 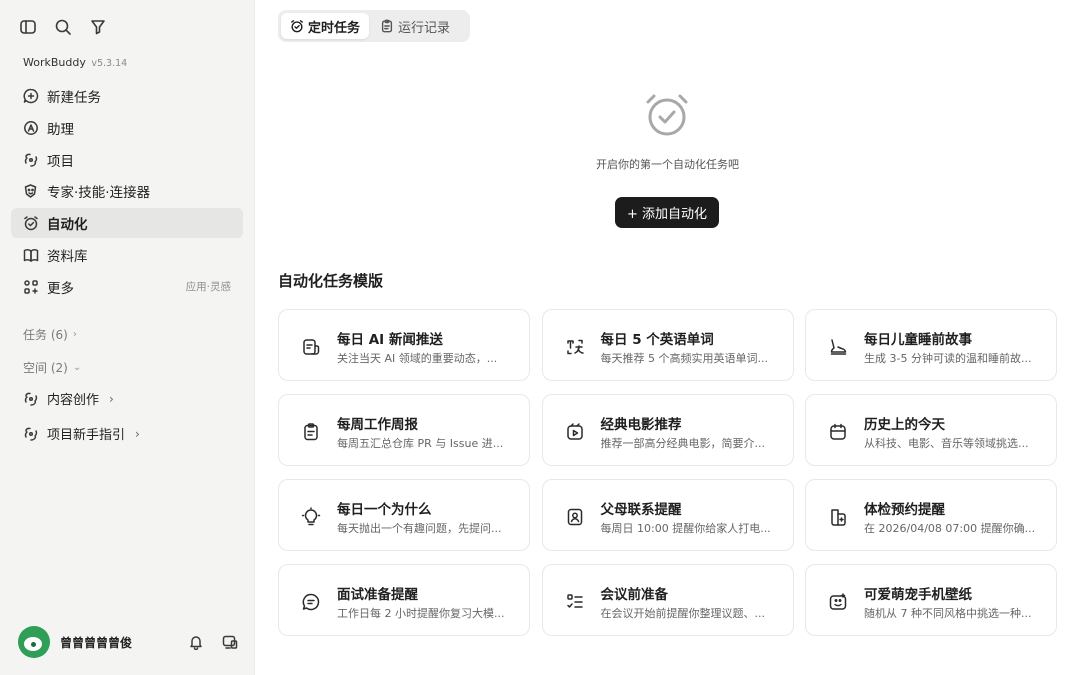 What do you see at coordinates (31, 287) in the screenshot?
I see `grid-icon` at bounding box center [31, 287].